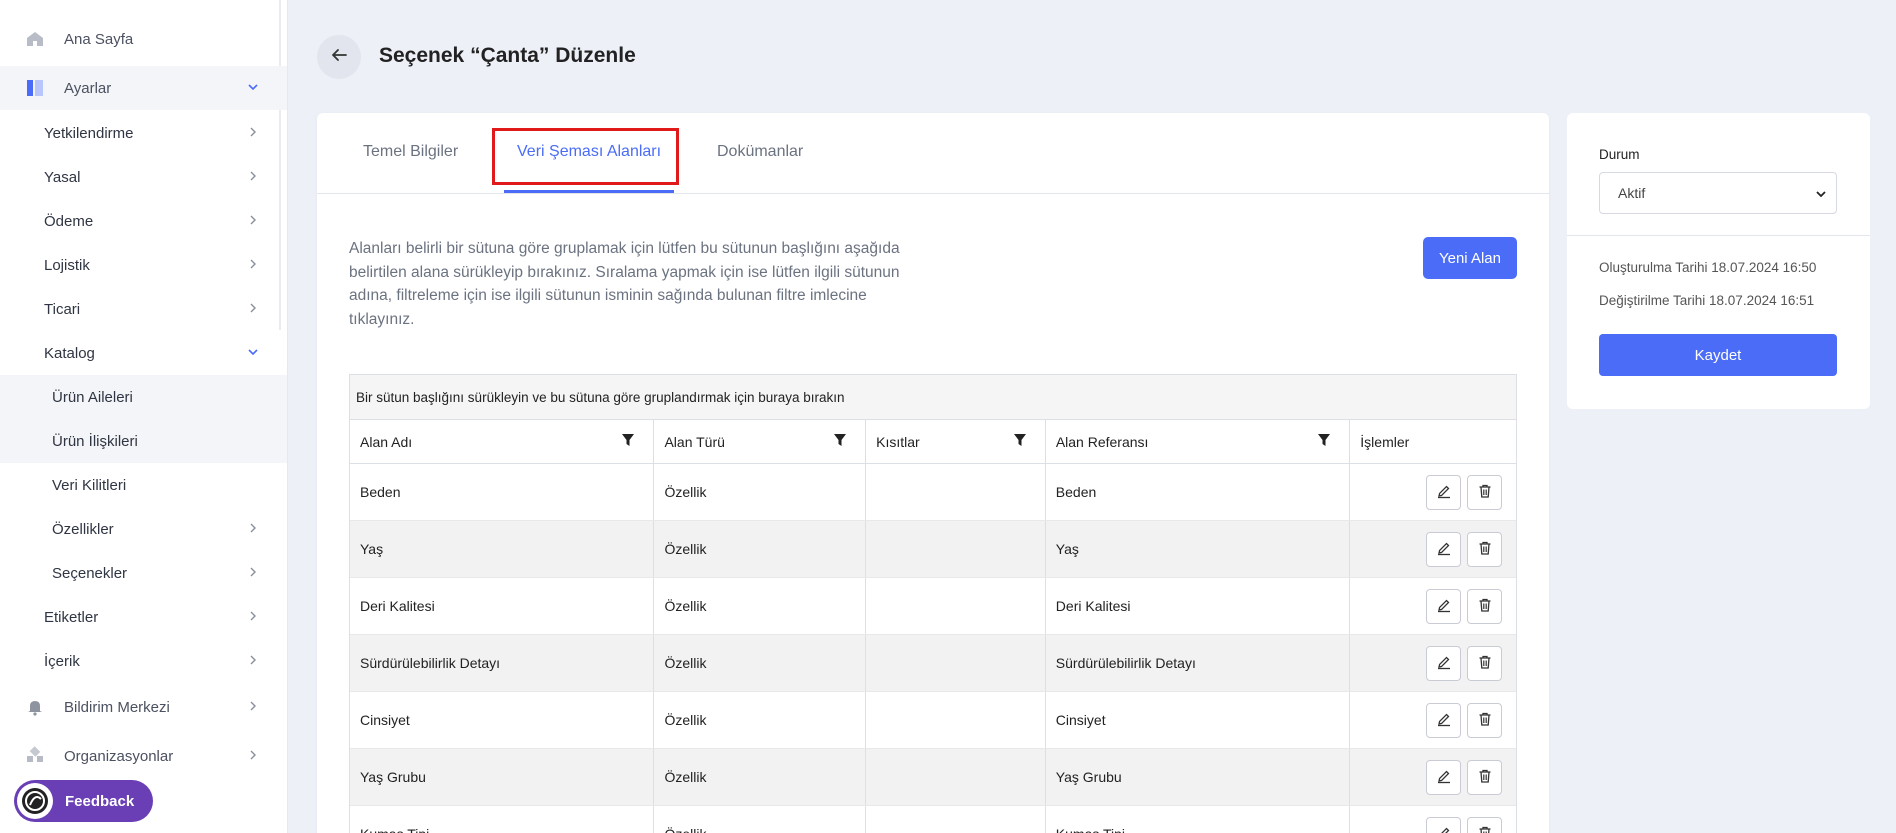 This screenshot has width=1896, height=833. I want to click on table-row: Deri Kalitesi Özellik Deri Kalitesi, so click(933, 606).